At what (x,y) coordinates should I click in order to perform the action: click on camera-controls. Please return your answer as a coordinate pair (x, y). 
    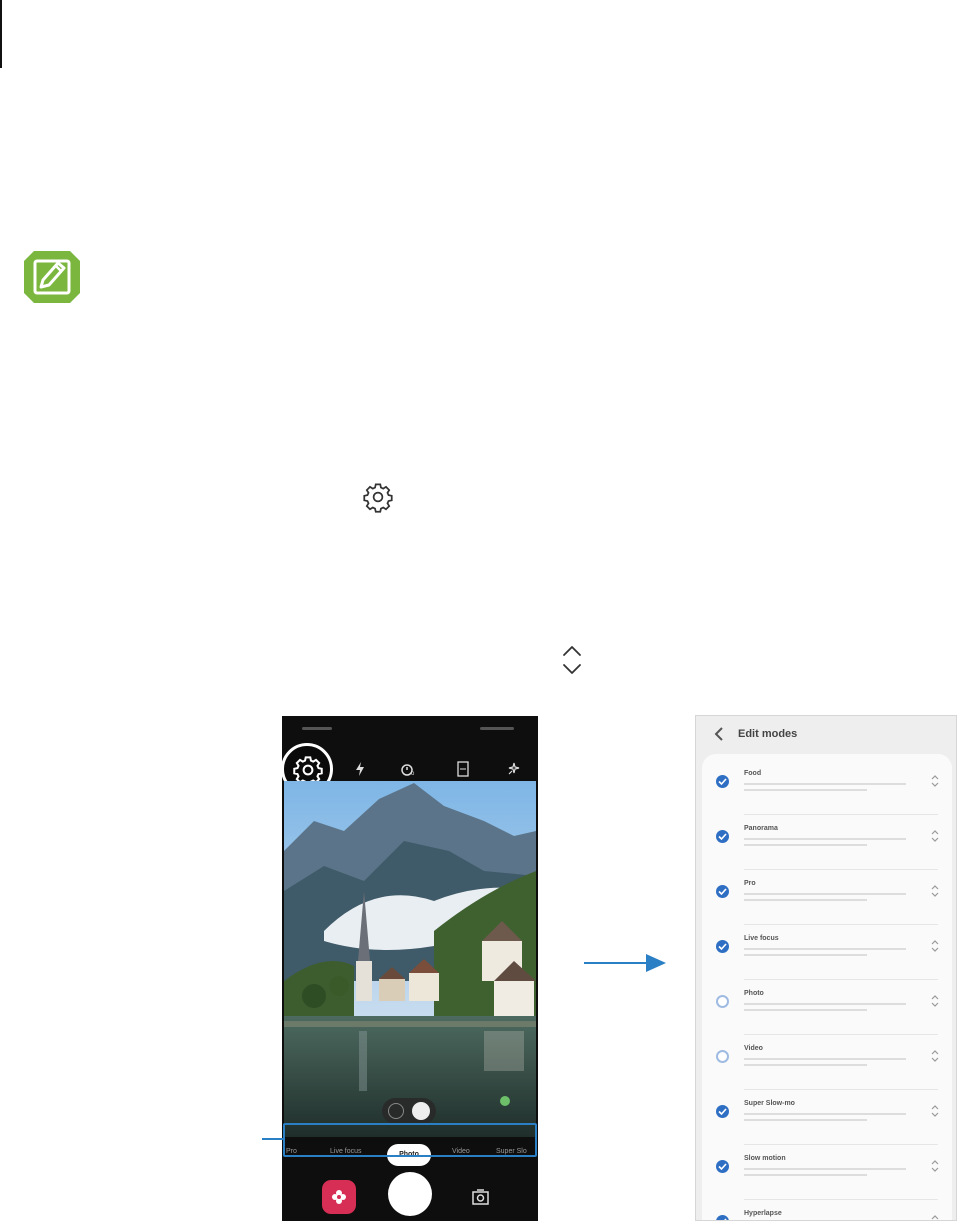
    Looking at the image, I should click on (410, 1195).